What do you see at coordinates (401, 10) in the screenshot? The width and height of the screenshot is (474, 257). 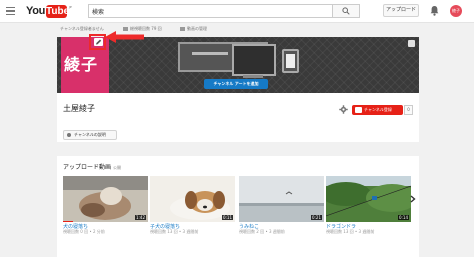 I see `upload-button: アップロード` at bounding box center [401, 10].